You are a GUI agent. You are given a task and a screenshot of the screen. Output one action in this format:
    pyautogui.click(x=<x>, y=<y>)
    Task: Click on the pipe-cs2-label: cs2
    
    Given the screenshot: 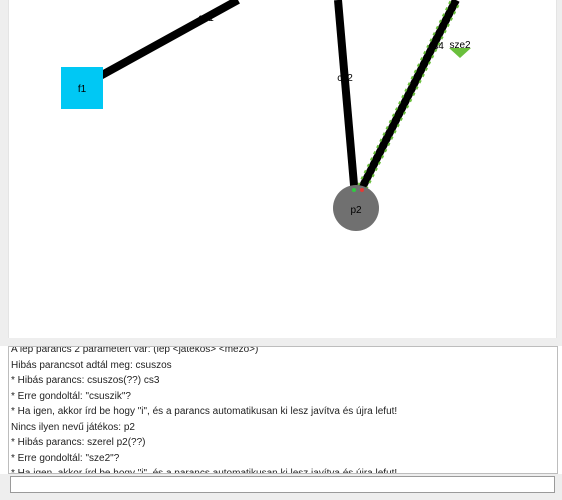 What is the action you would take?
    pyautogui.click(x=345, y=78)
    